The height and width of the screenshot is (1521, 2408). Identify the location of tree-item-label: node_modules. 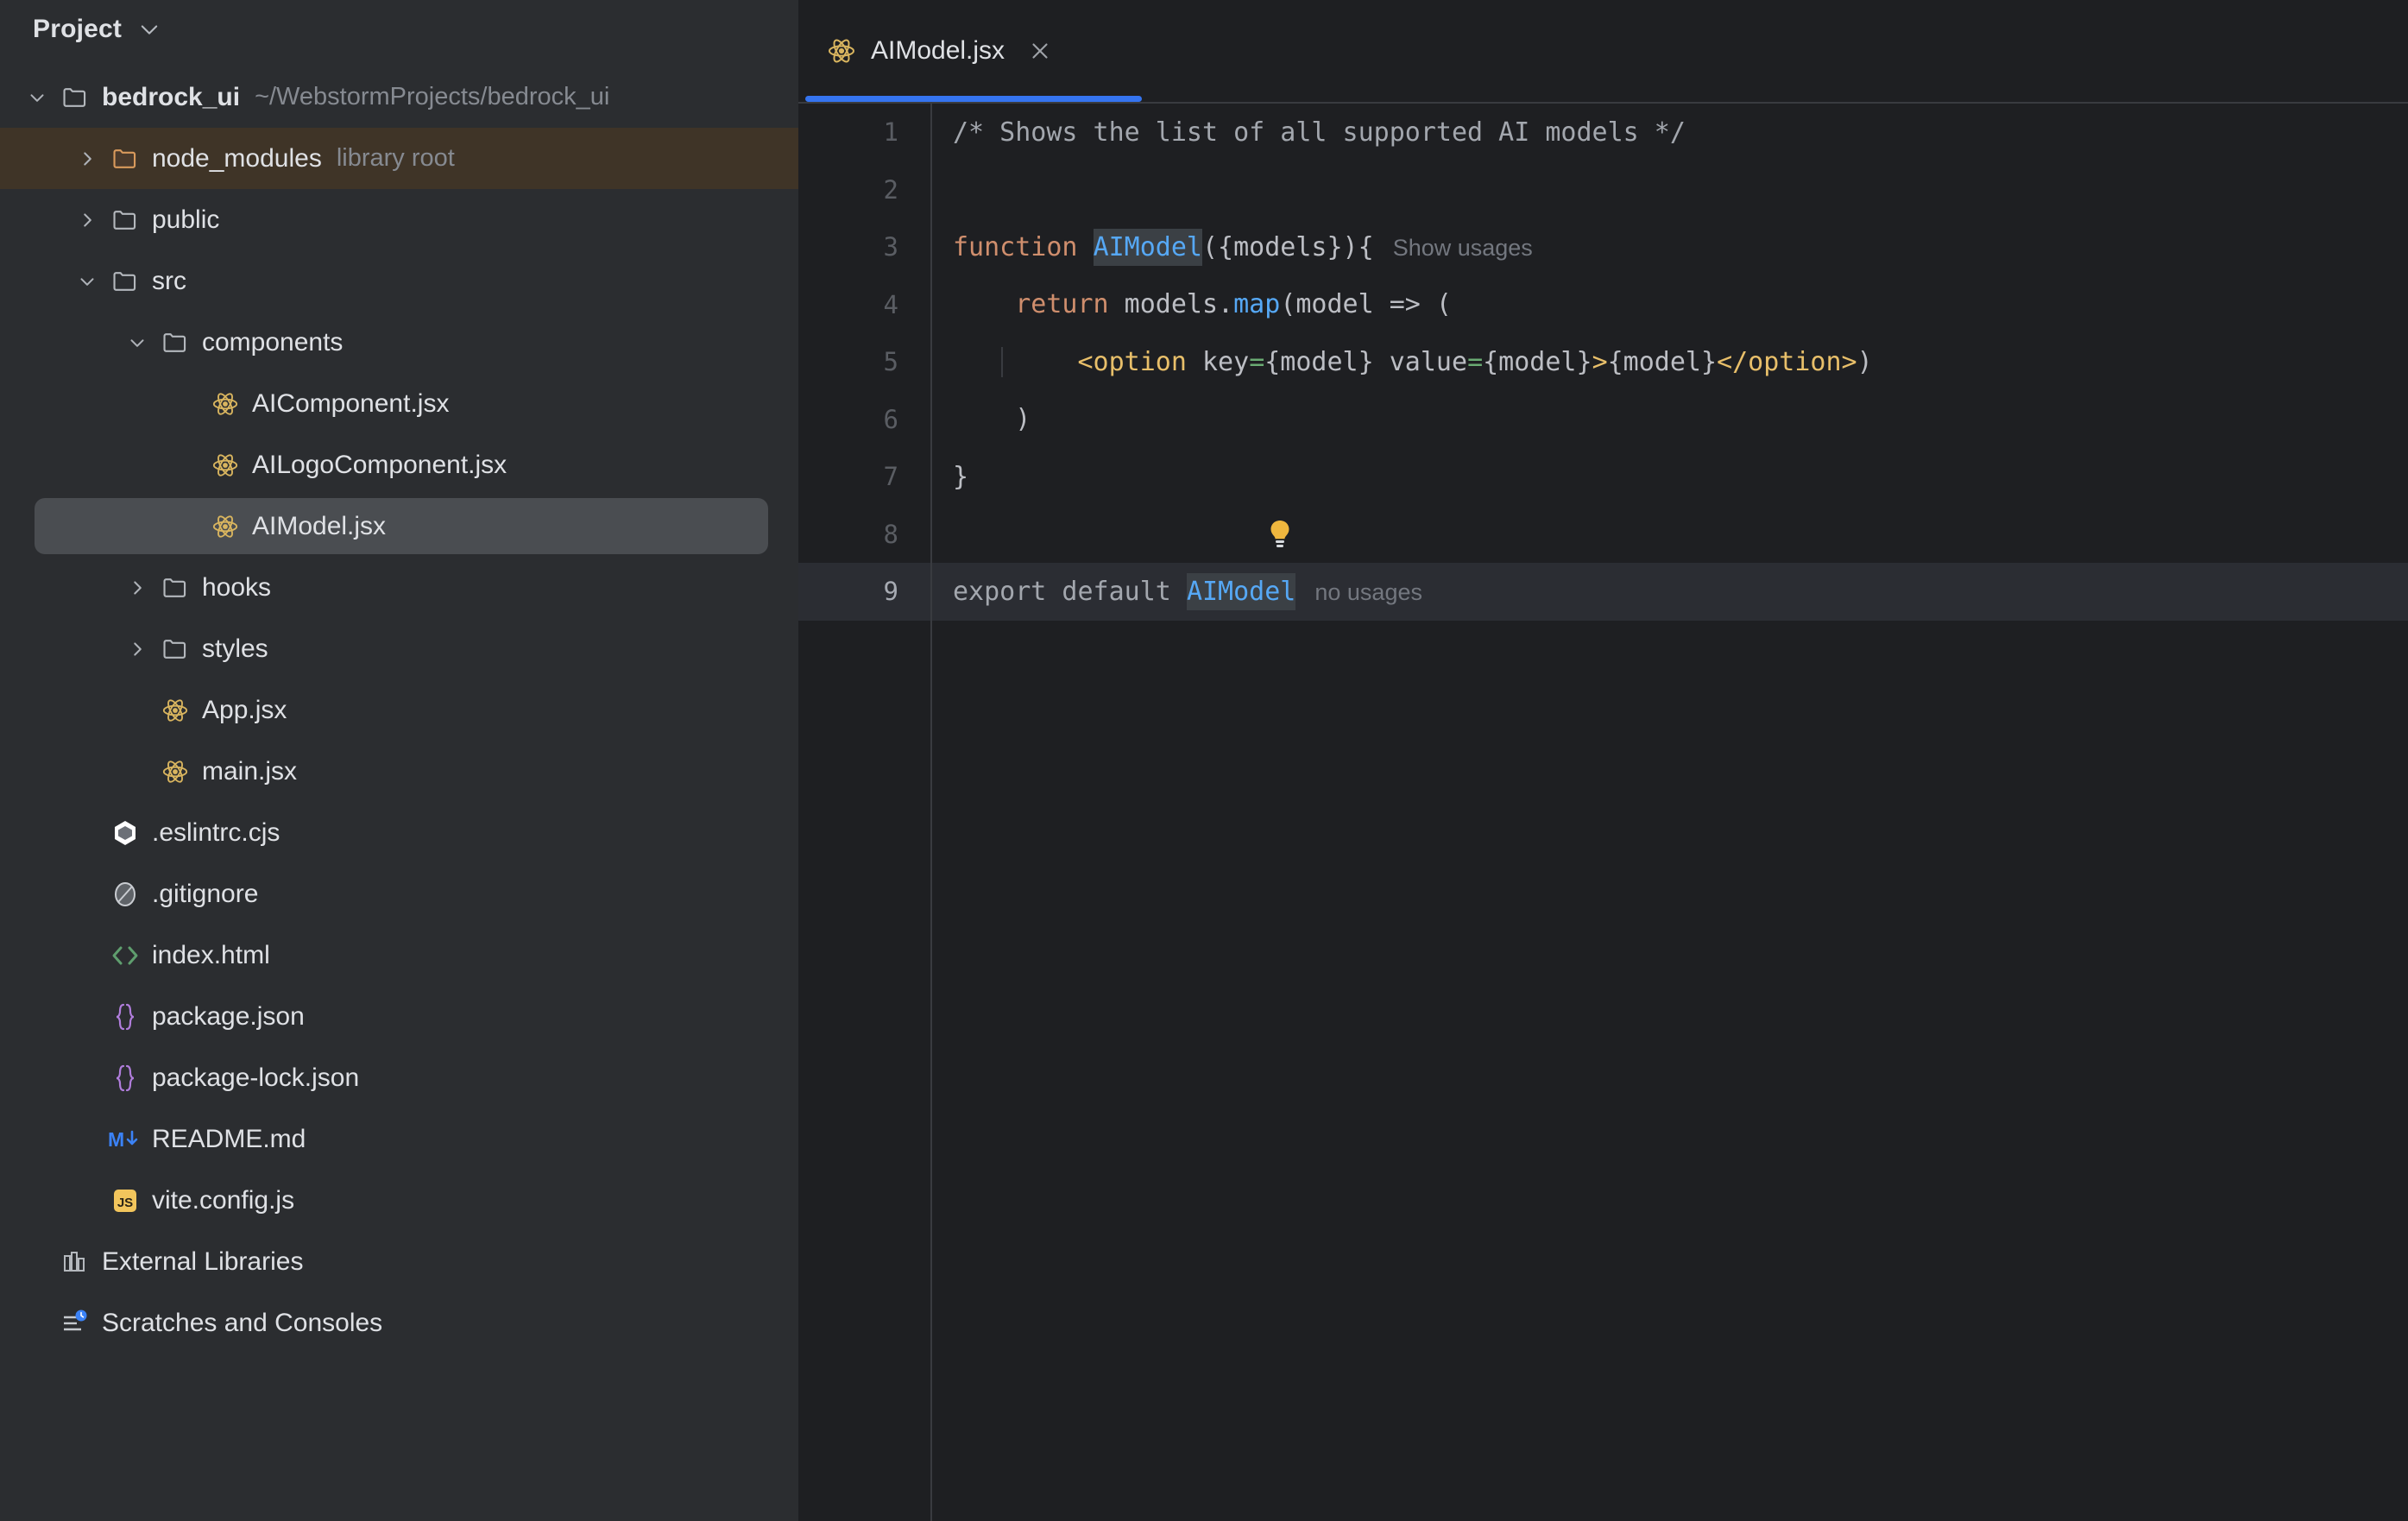
(237, 158).